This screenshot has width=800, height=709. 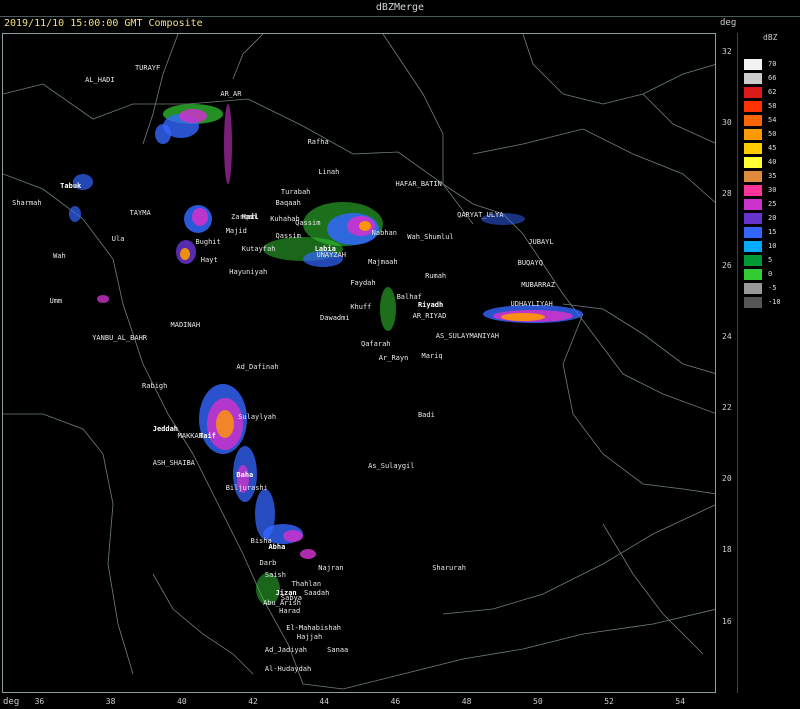 I want to click on city-label: HAFAR_BATIN, so click(x=418, y=184).